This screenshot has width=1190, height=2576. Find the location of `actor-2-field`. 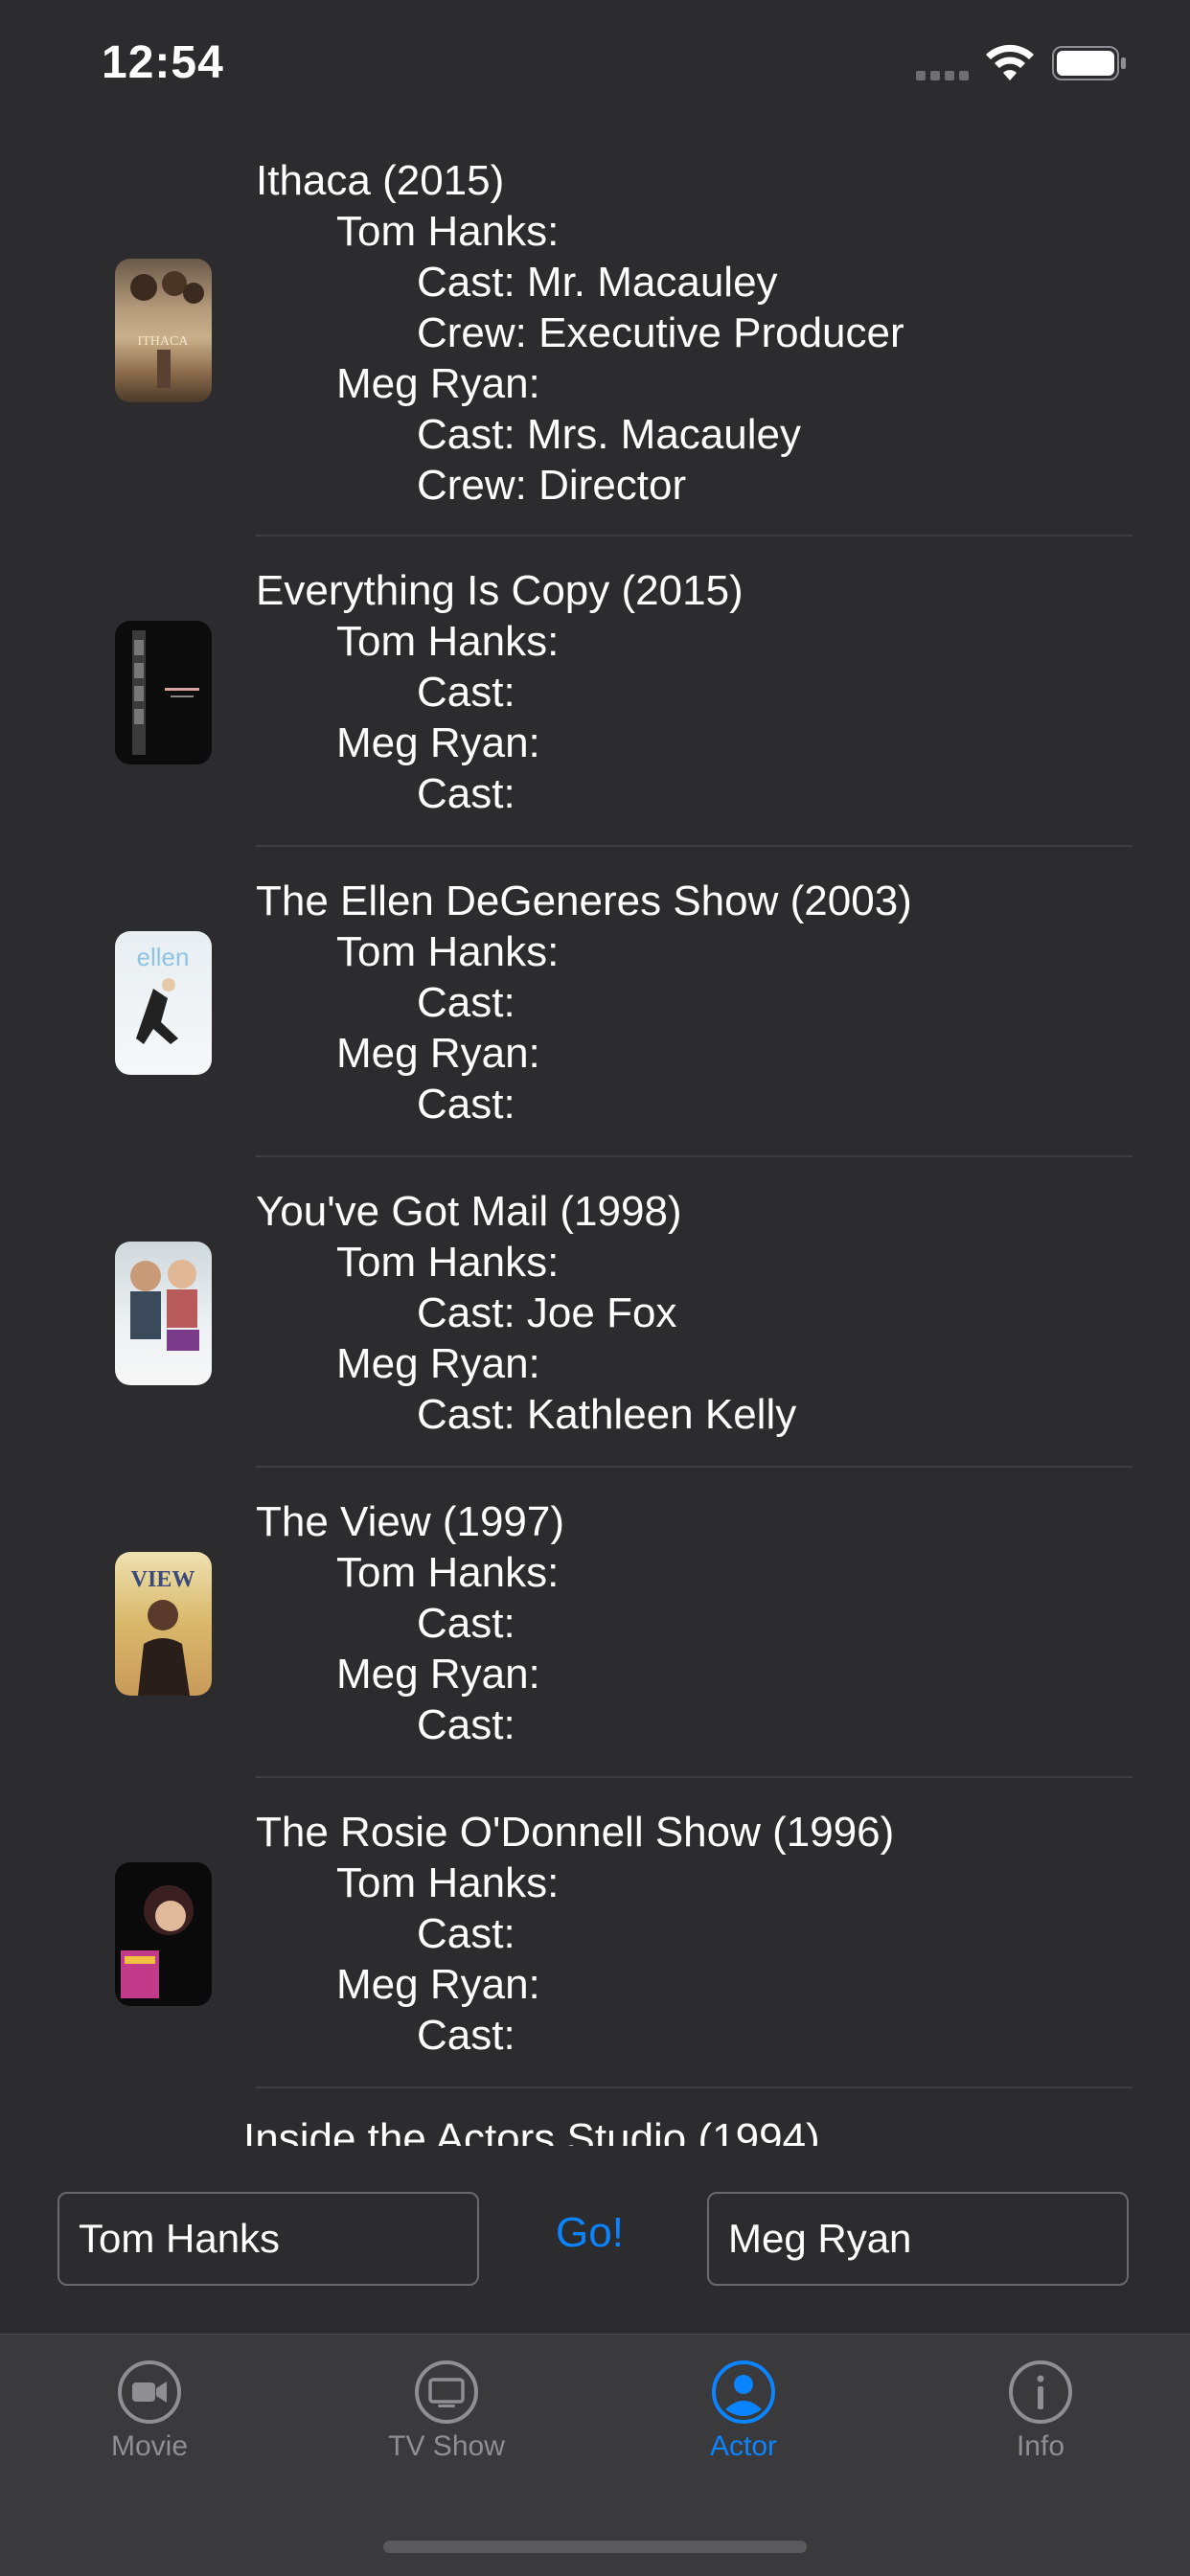

actor-2-field is located at coordinates (918, 2239).